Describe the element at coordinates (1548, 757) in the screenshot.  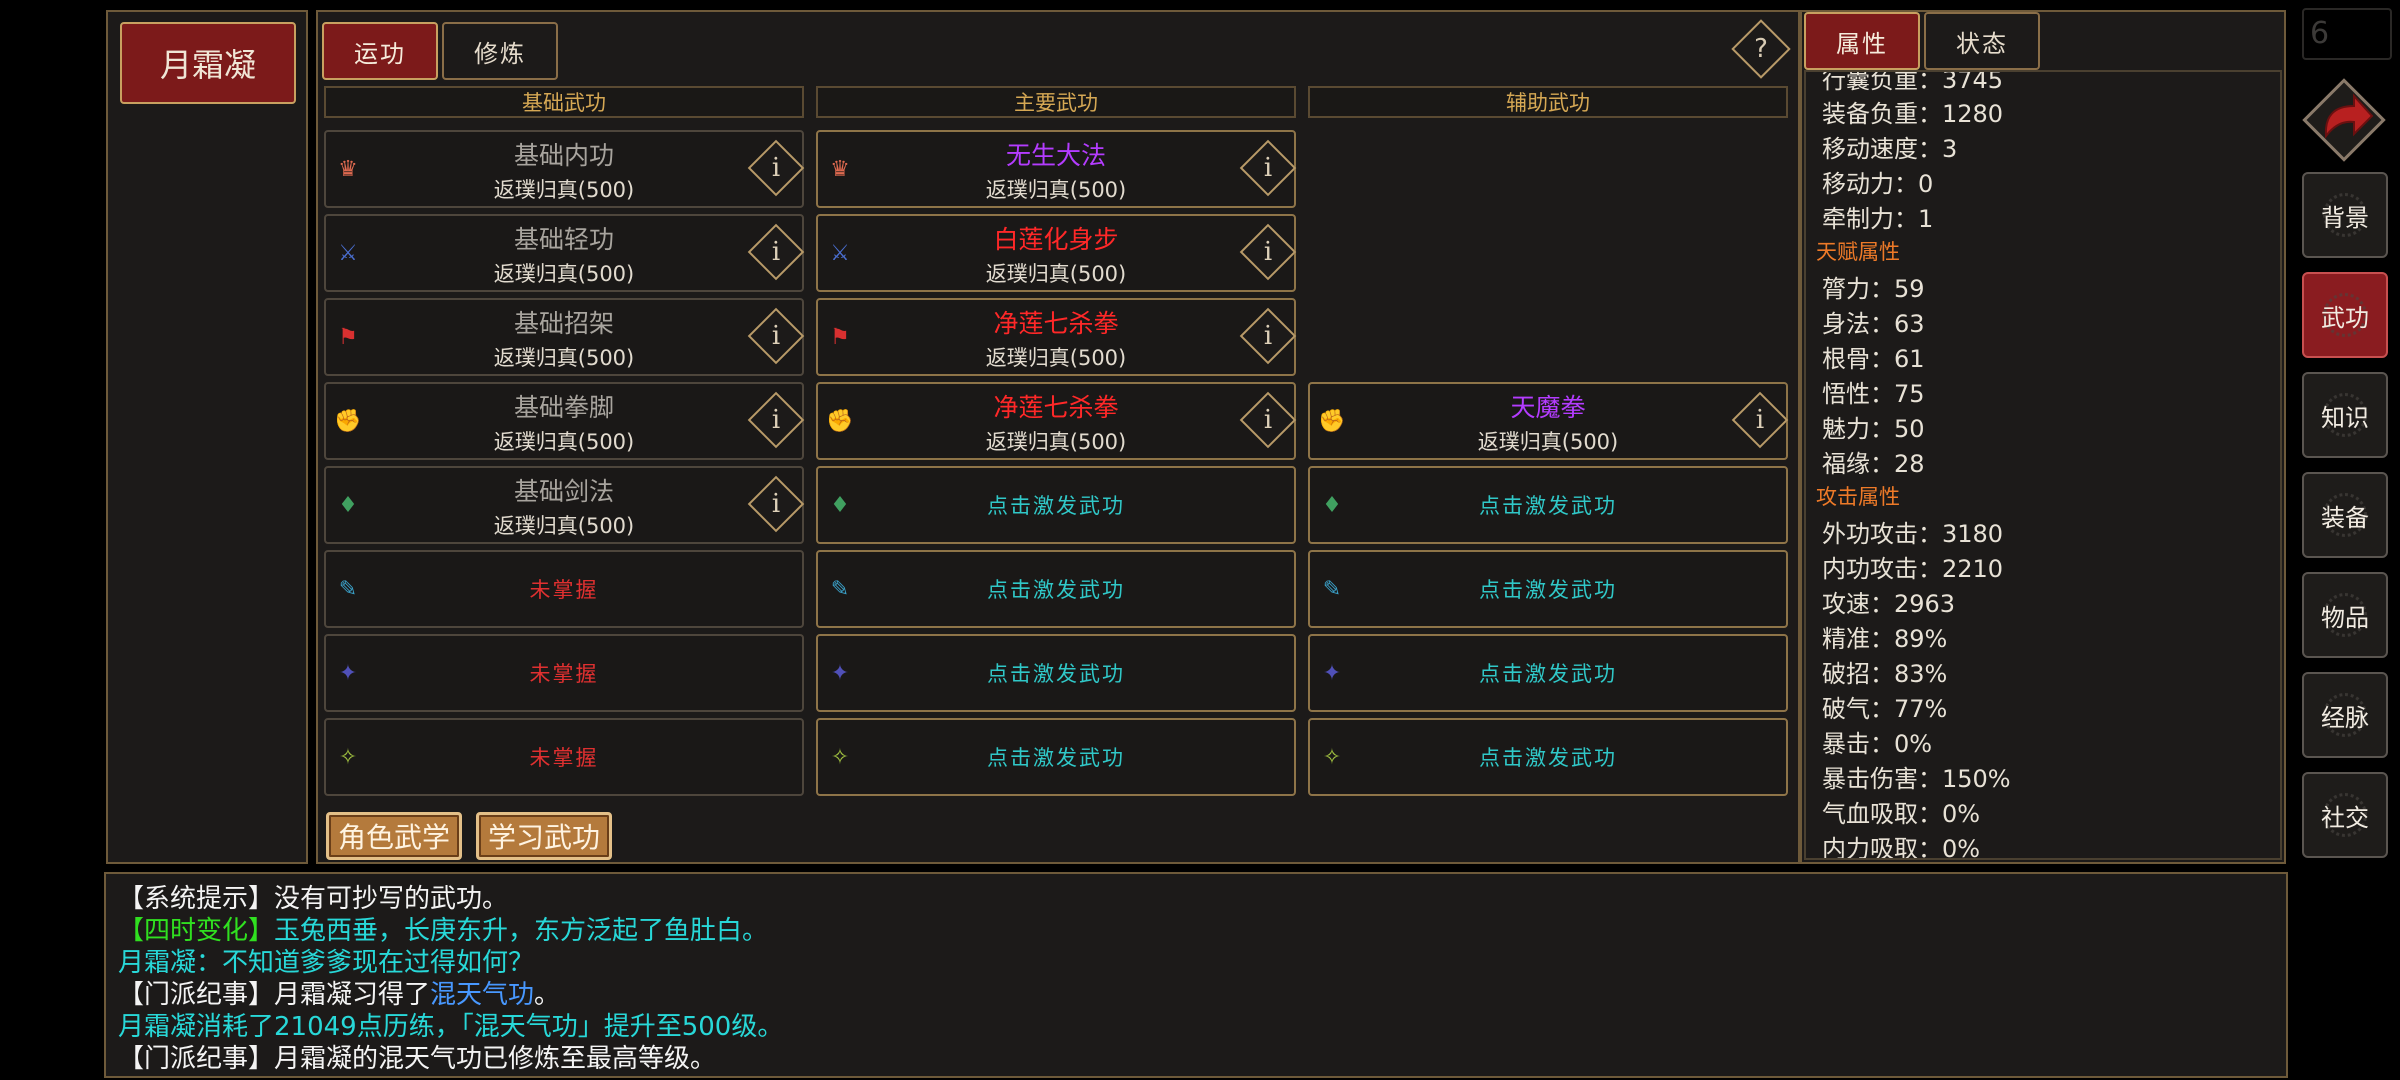
I see `aux-skill-slot-empty: ✧ 点击激发武功` at that location.